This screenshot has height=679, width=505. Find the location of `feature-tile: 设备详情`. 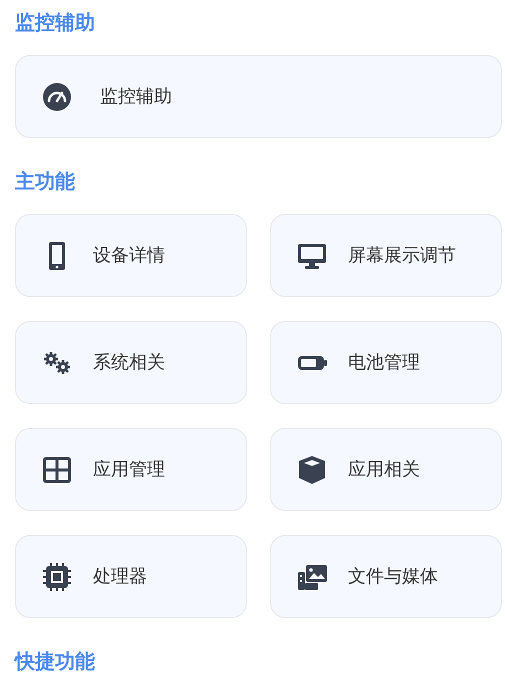

feature-tile: 设备详情 is located at coordinates (131, 255).